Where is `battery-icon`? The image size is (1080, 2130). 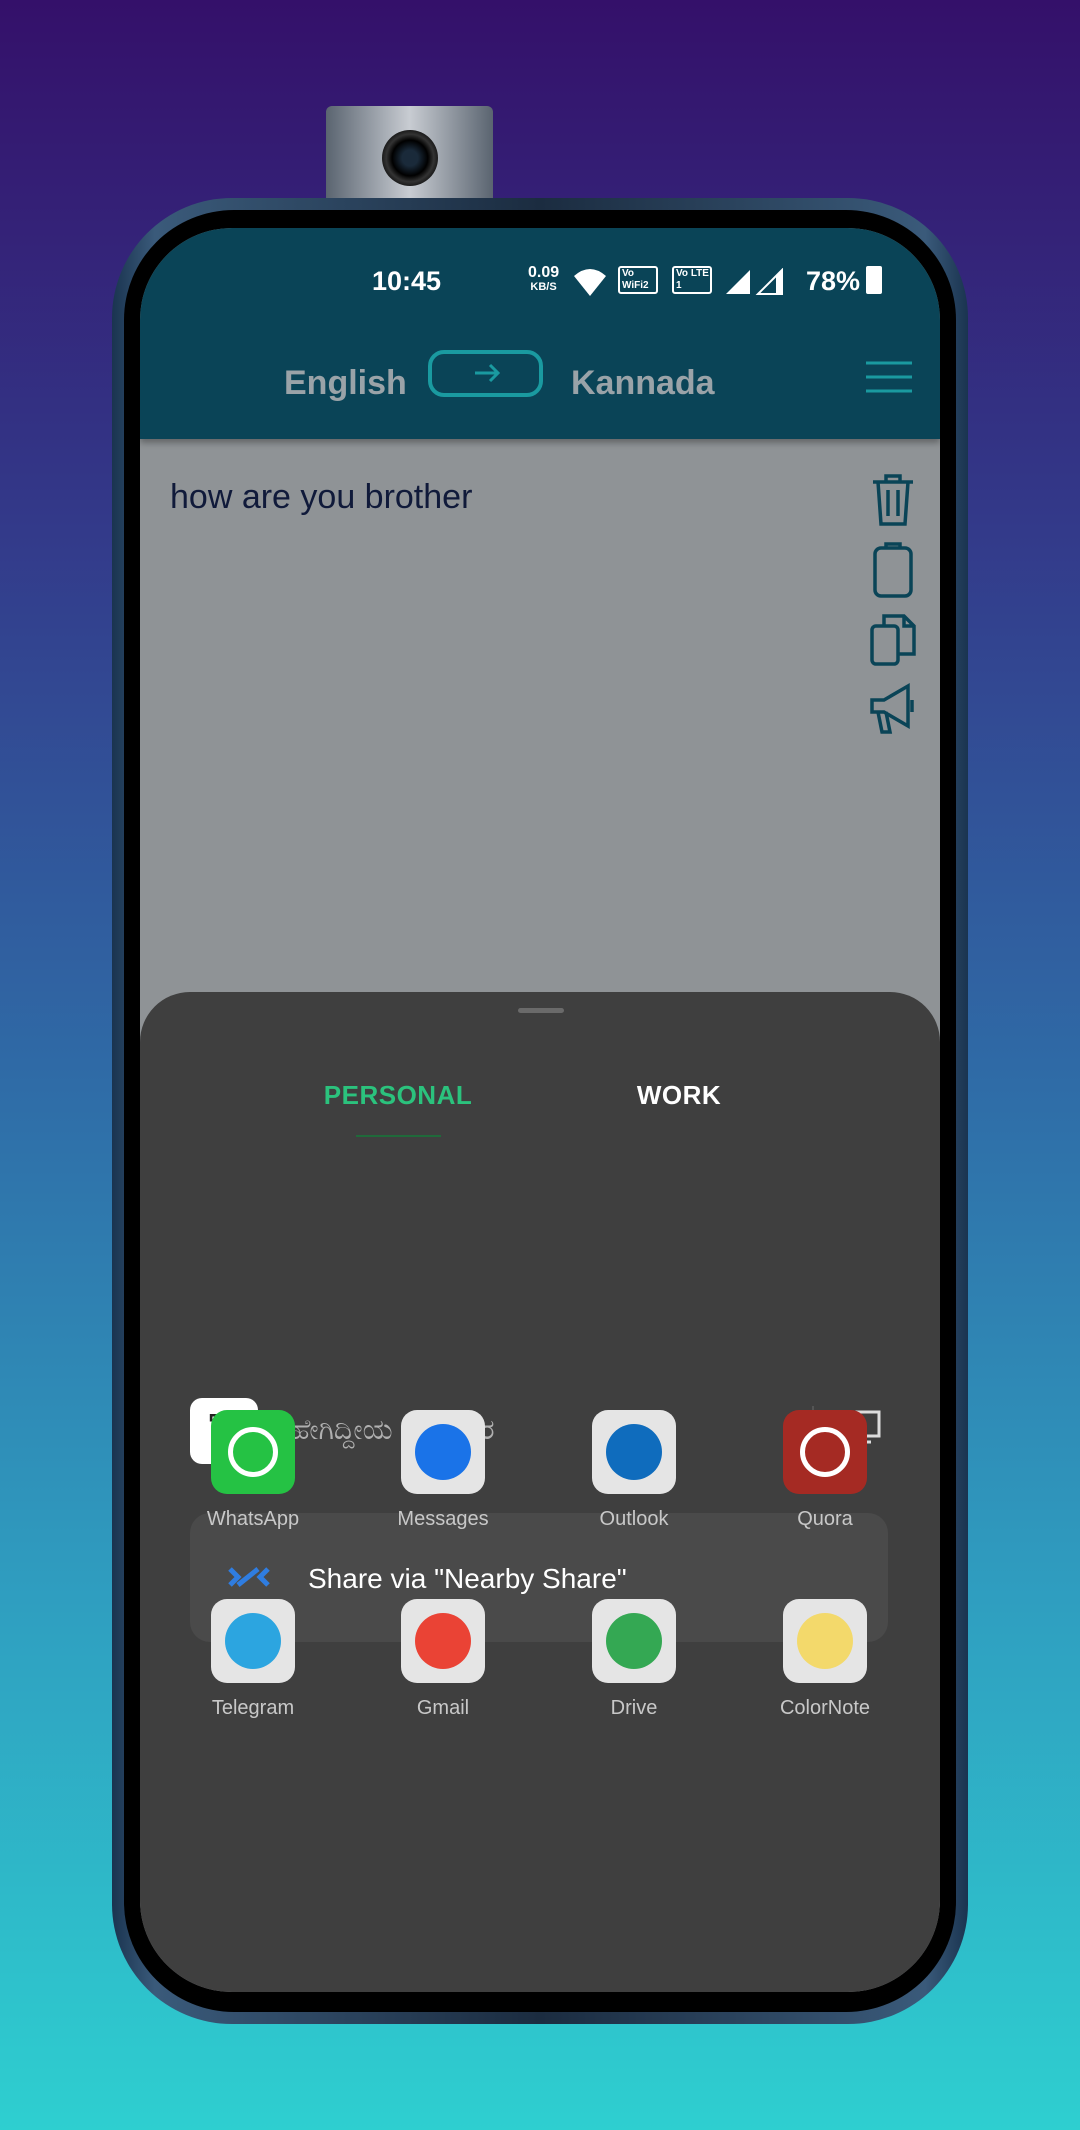 battery-icon is located at coordinates (874, 280).